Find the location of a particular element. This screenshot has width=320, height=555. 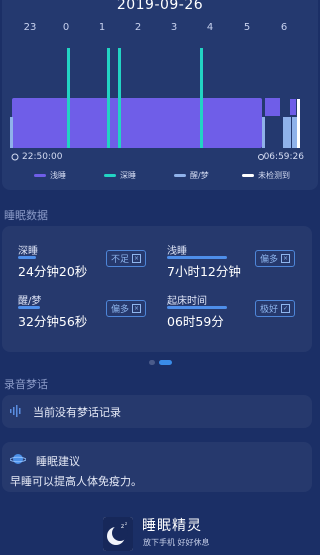

legend-deep-sleep: 深睡 is located at coordinates (120, 175).